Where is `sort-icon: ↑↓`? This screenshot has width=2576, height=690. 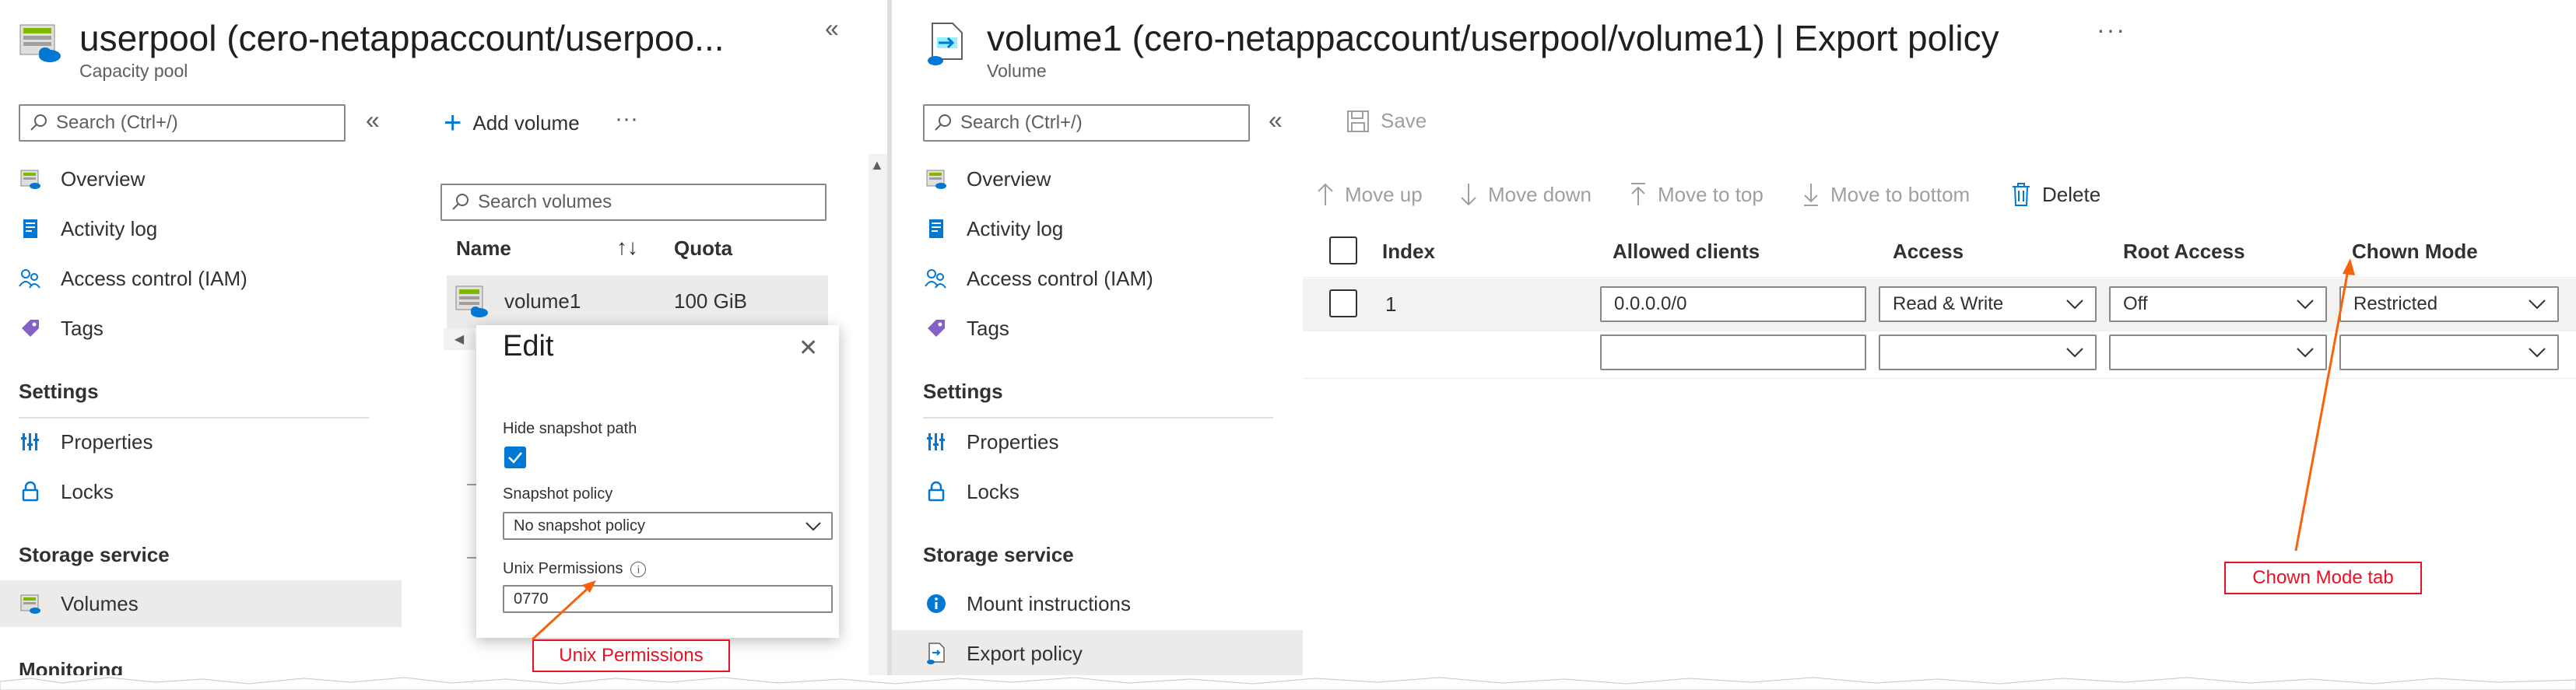 sort-icon: ↑↓ is located at coordinates (627, 247).